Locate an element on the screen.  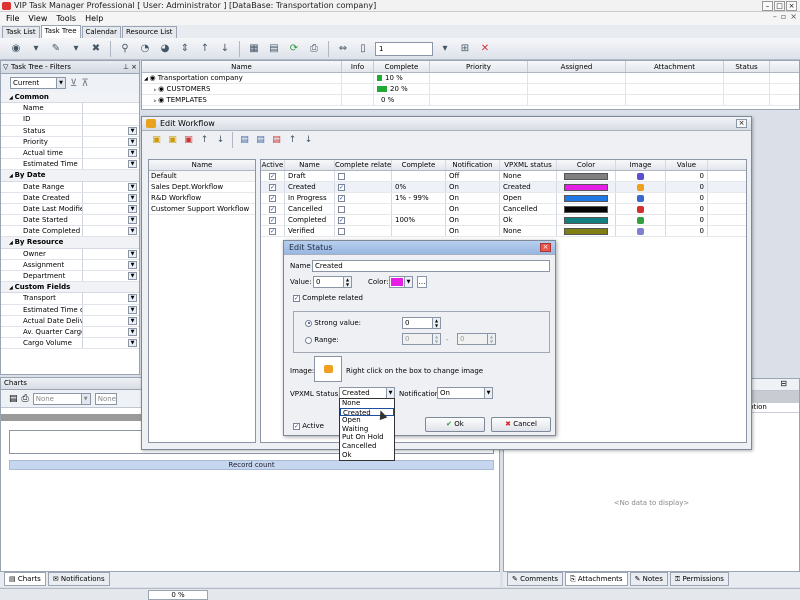
chart-print-icon: ⎙ is located at coordinates (25, 399).